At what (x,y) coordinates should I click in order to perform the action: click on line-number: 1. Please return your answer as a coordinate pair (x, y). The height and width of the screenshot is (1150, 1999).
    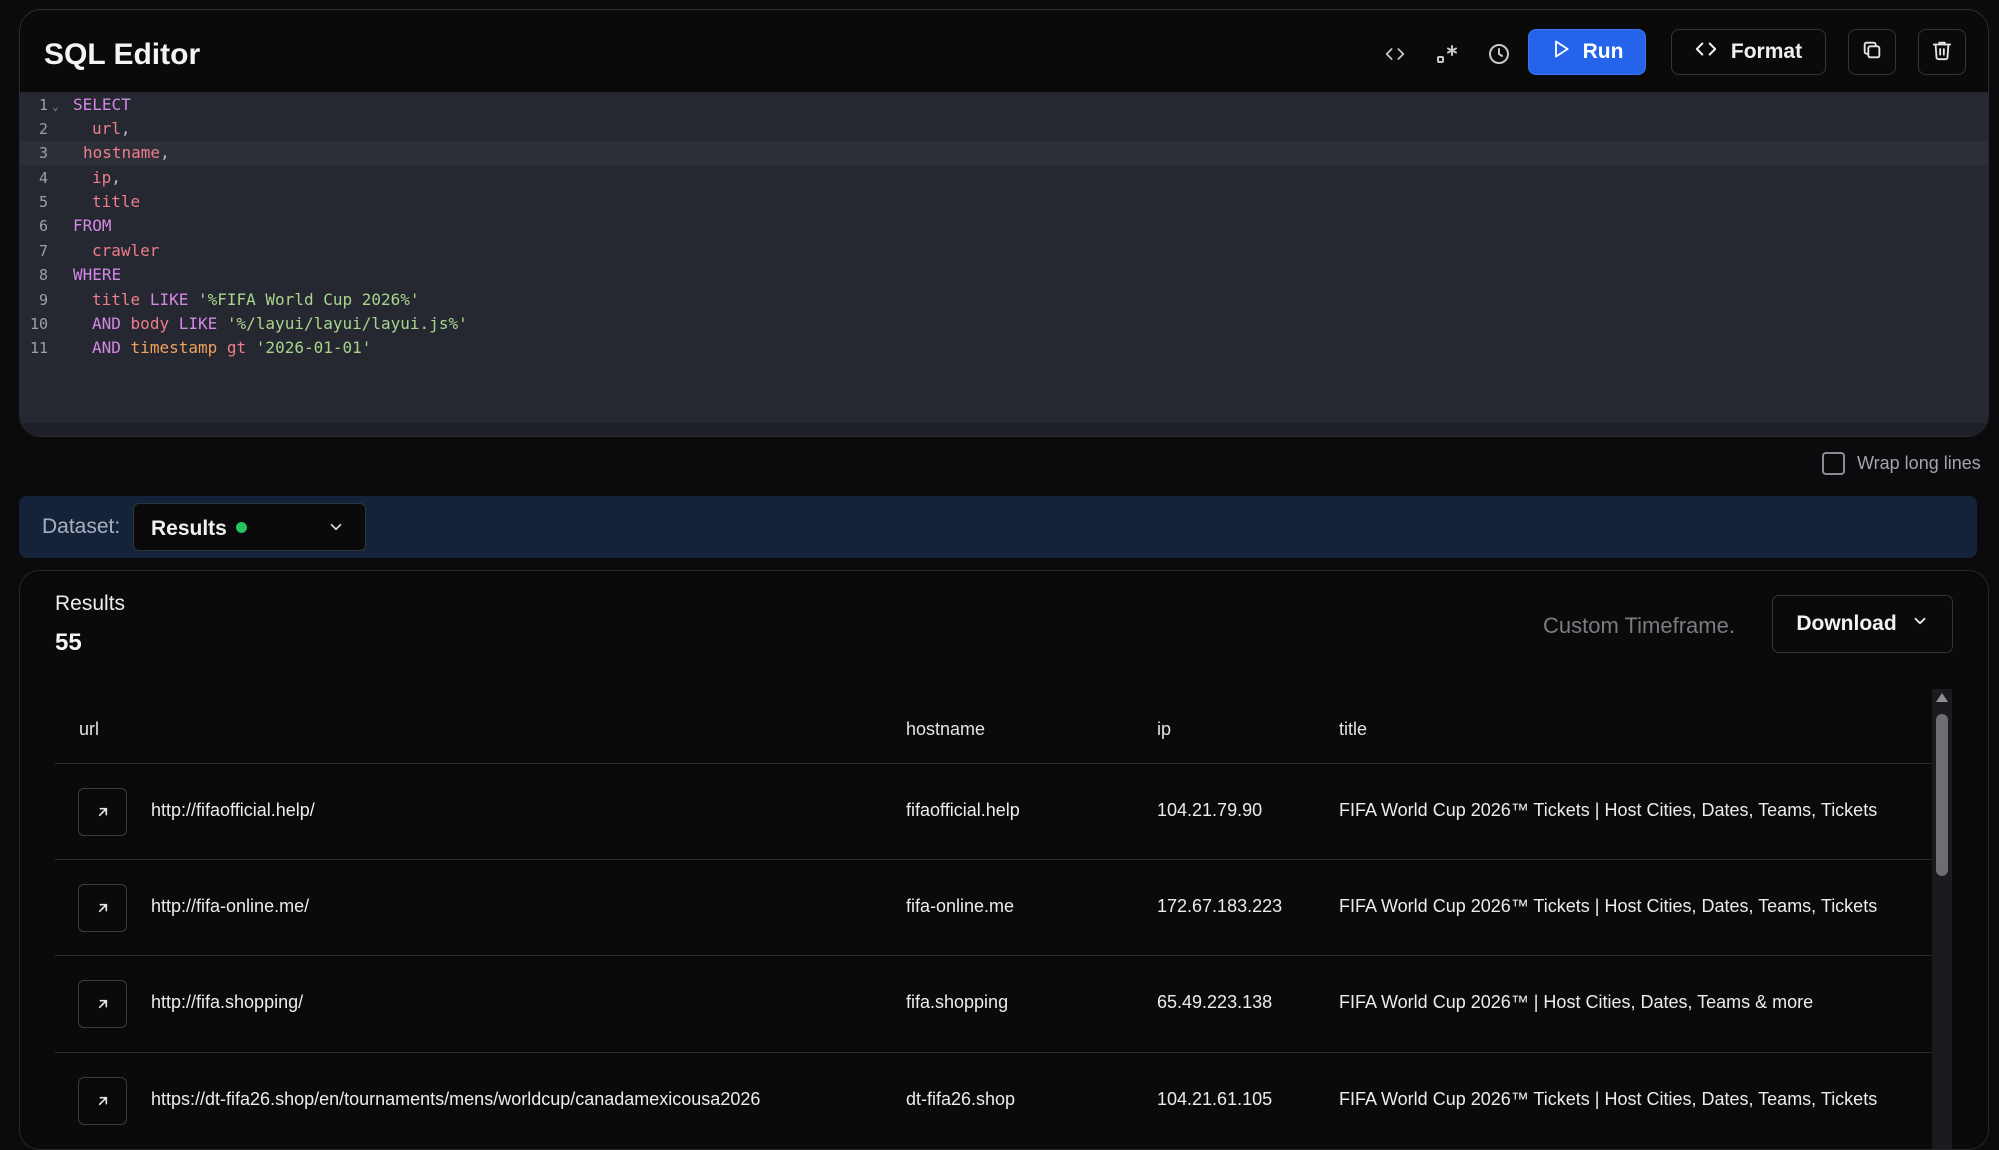
    Looking at the image, I should click on (43, 105).